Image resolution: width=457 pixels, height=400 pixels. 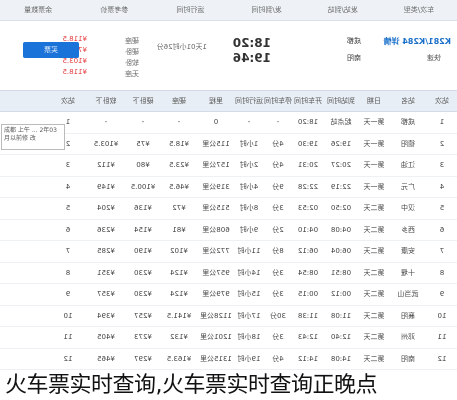 I want to click on station-name-link: 邓州, so click(x=408, y=337).